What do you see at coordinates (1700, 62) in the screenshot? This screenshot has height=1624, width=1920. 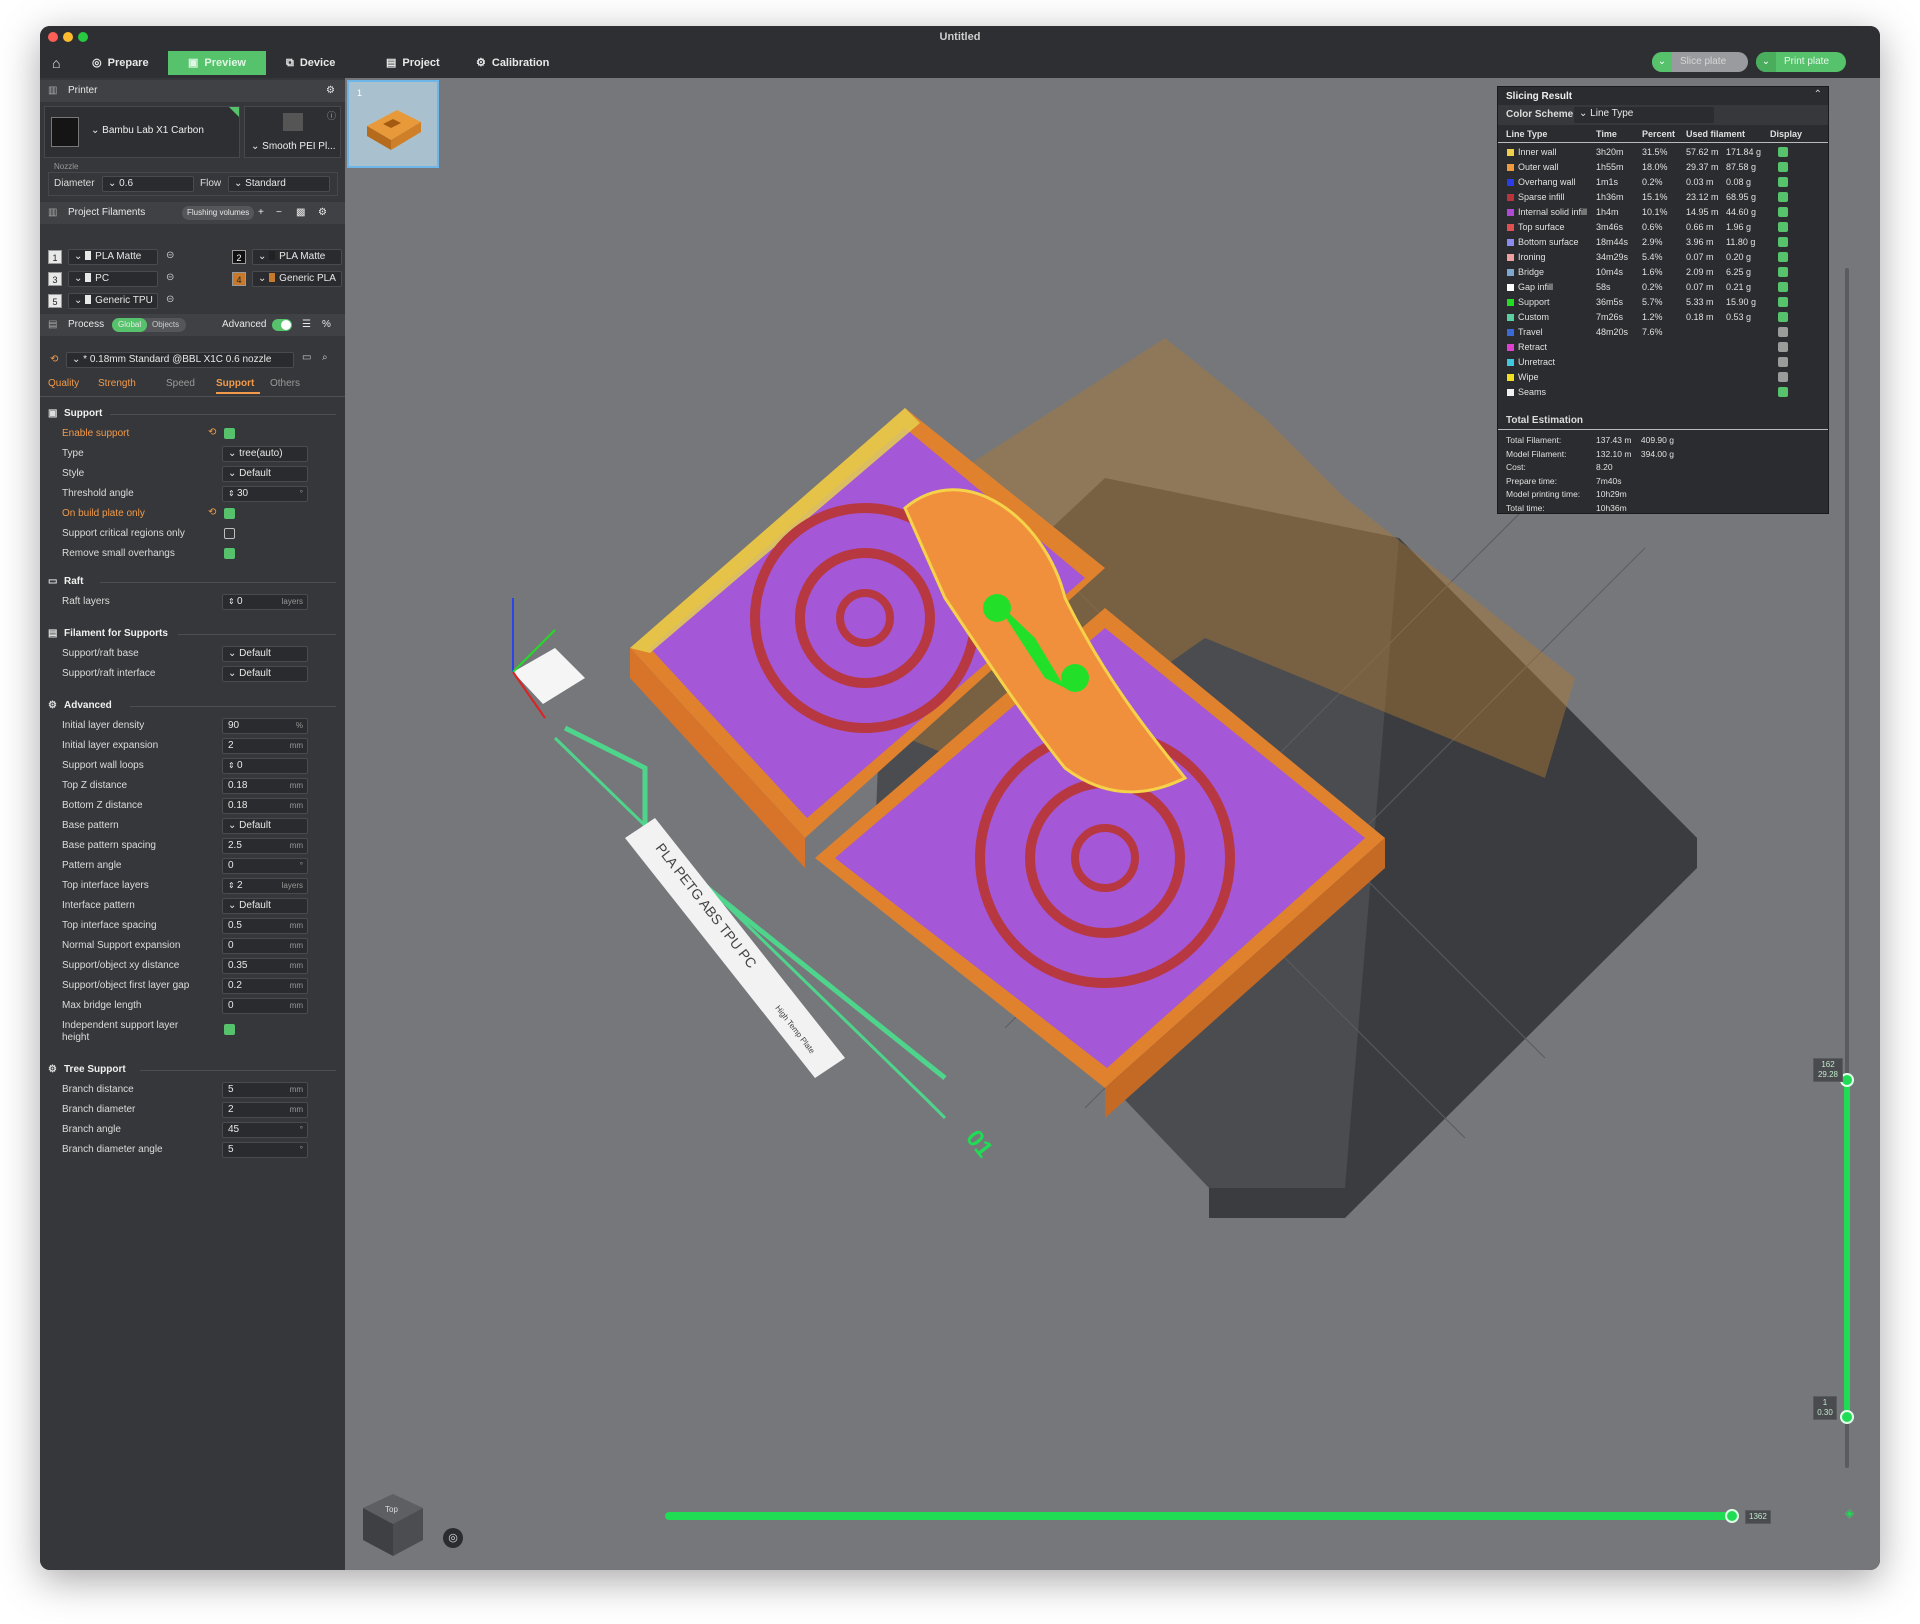 I see `slice-plate-button: ⌄ Slice plate` at bounding box center [1700, 62].